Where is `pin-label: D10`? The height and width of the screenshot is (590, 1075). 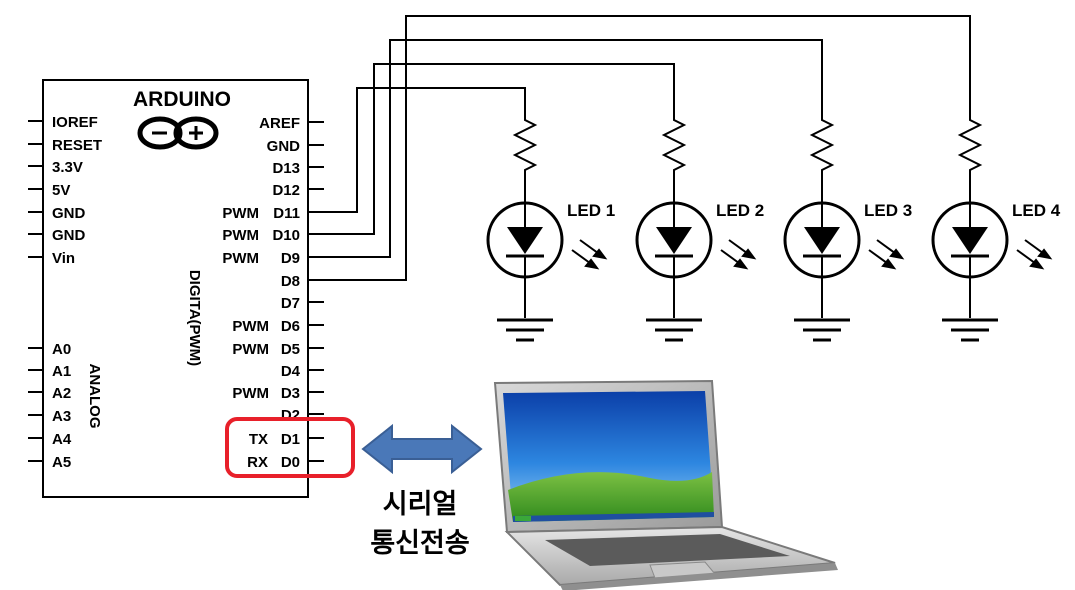 pin-label: D10 is located at coordinates (286, 235).